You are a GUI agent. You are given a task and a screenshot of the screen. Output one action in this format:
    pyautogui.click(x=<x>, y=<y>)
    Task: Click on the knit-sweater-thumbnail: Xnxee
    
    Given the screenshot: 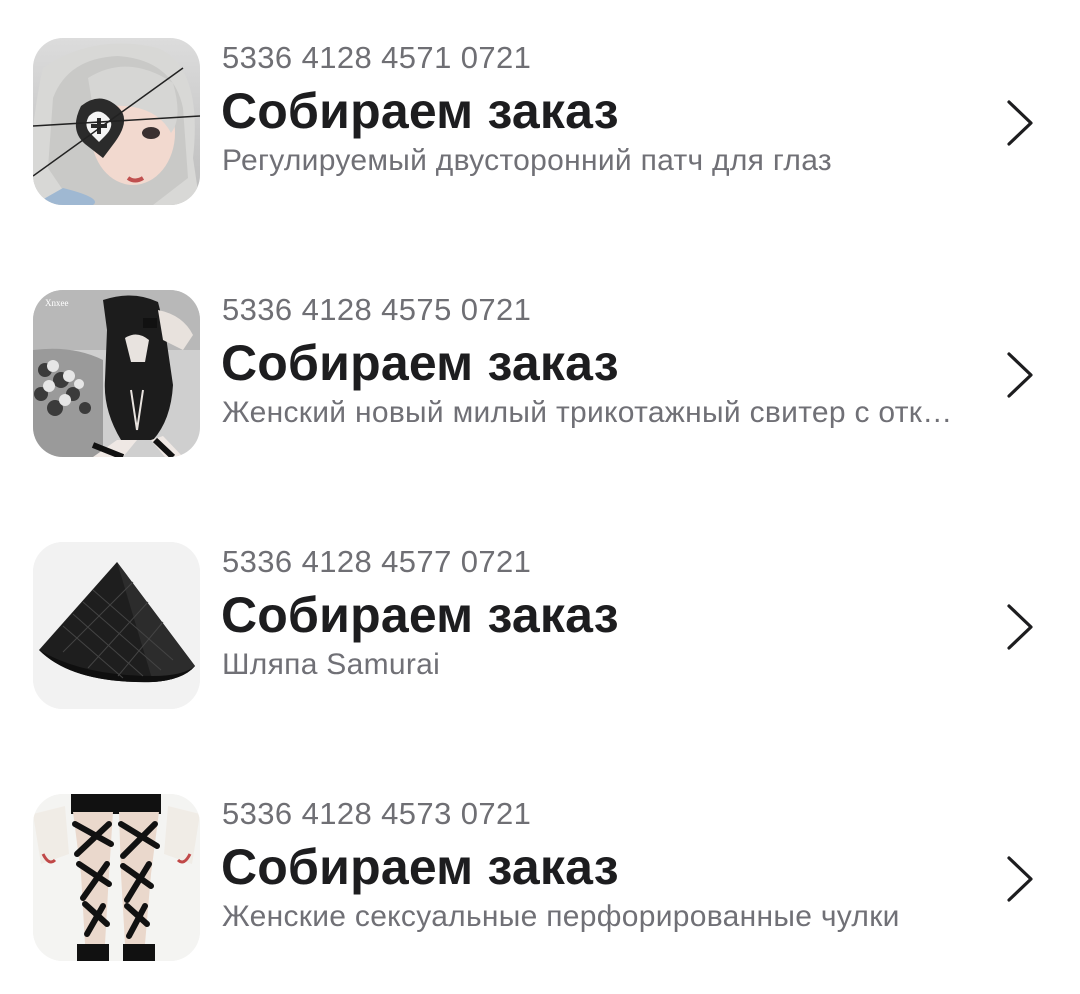 What is the action you would take?
    pyautogui.click(x=116, y=373)
    